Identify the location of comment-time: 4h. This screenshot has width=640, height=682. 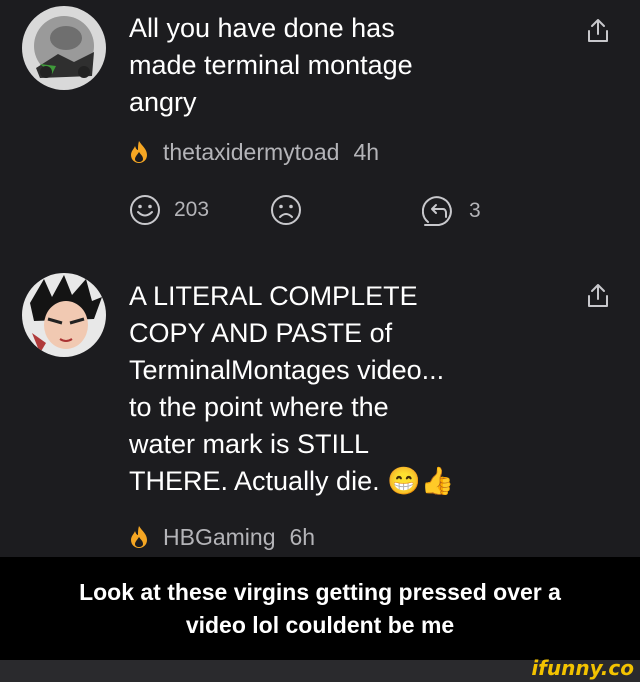
(366, 151).